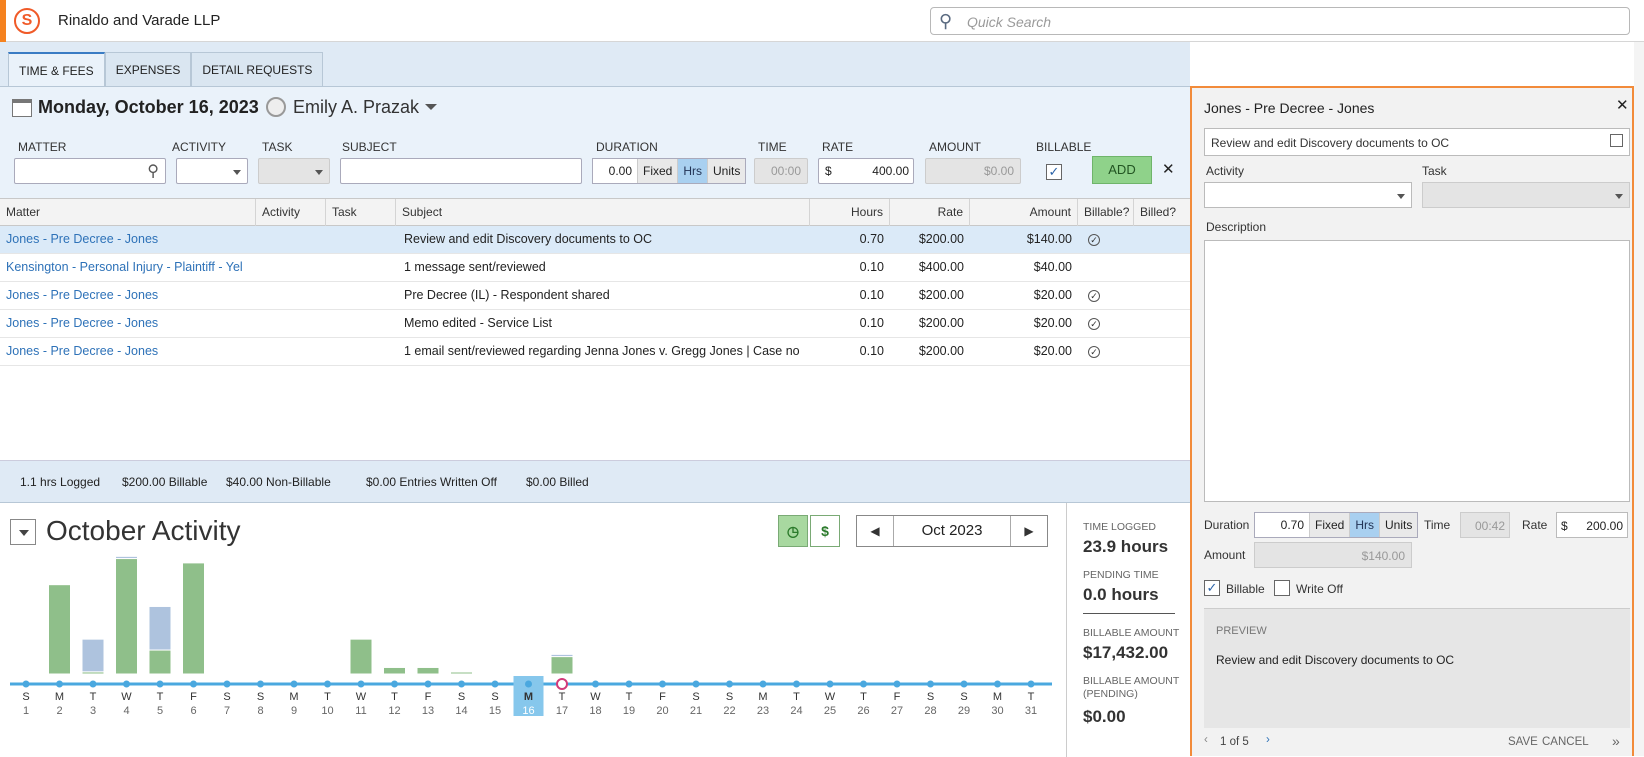 The width and height of the screenshot is (1644, 757). Describe the element at coordinates (1616, 140) in the screenshot. I see `open-external-icon` at that location.